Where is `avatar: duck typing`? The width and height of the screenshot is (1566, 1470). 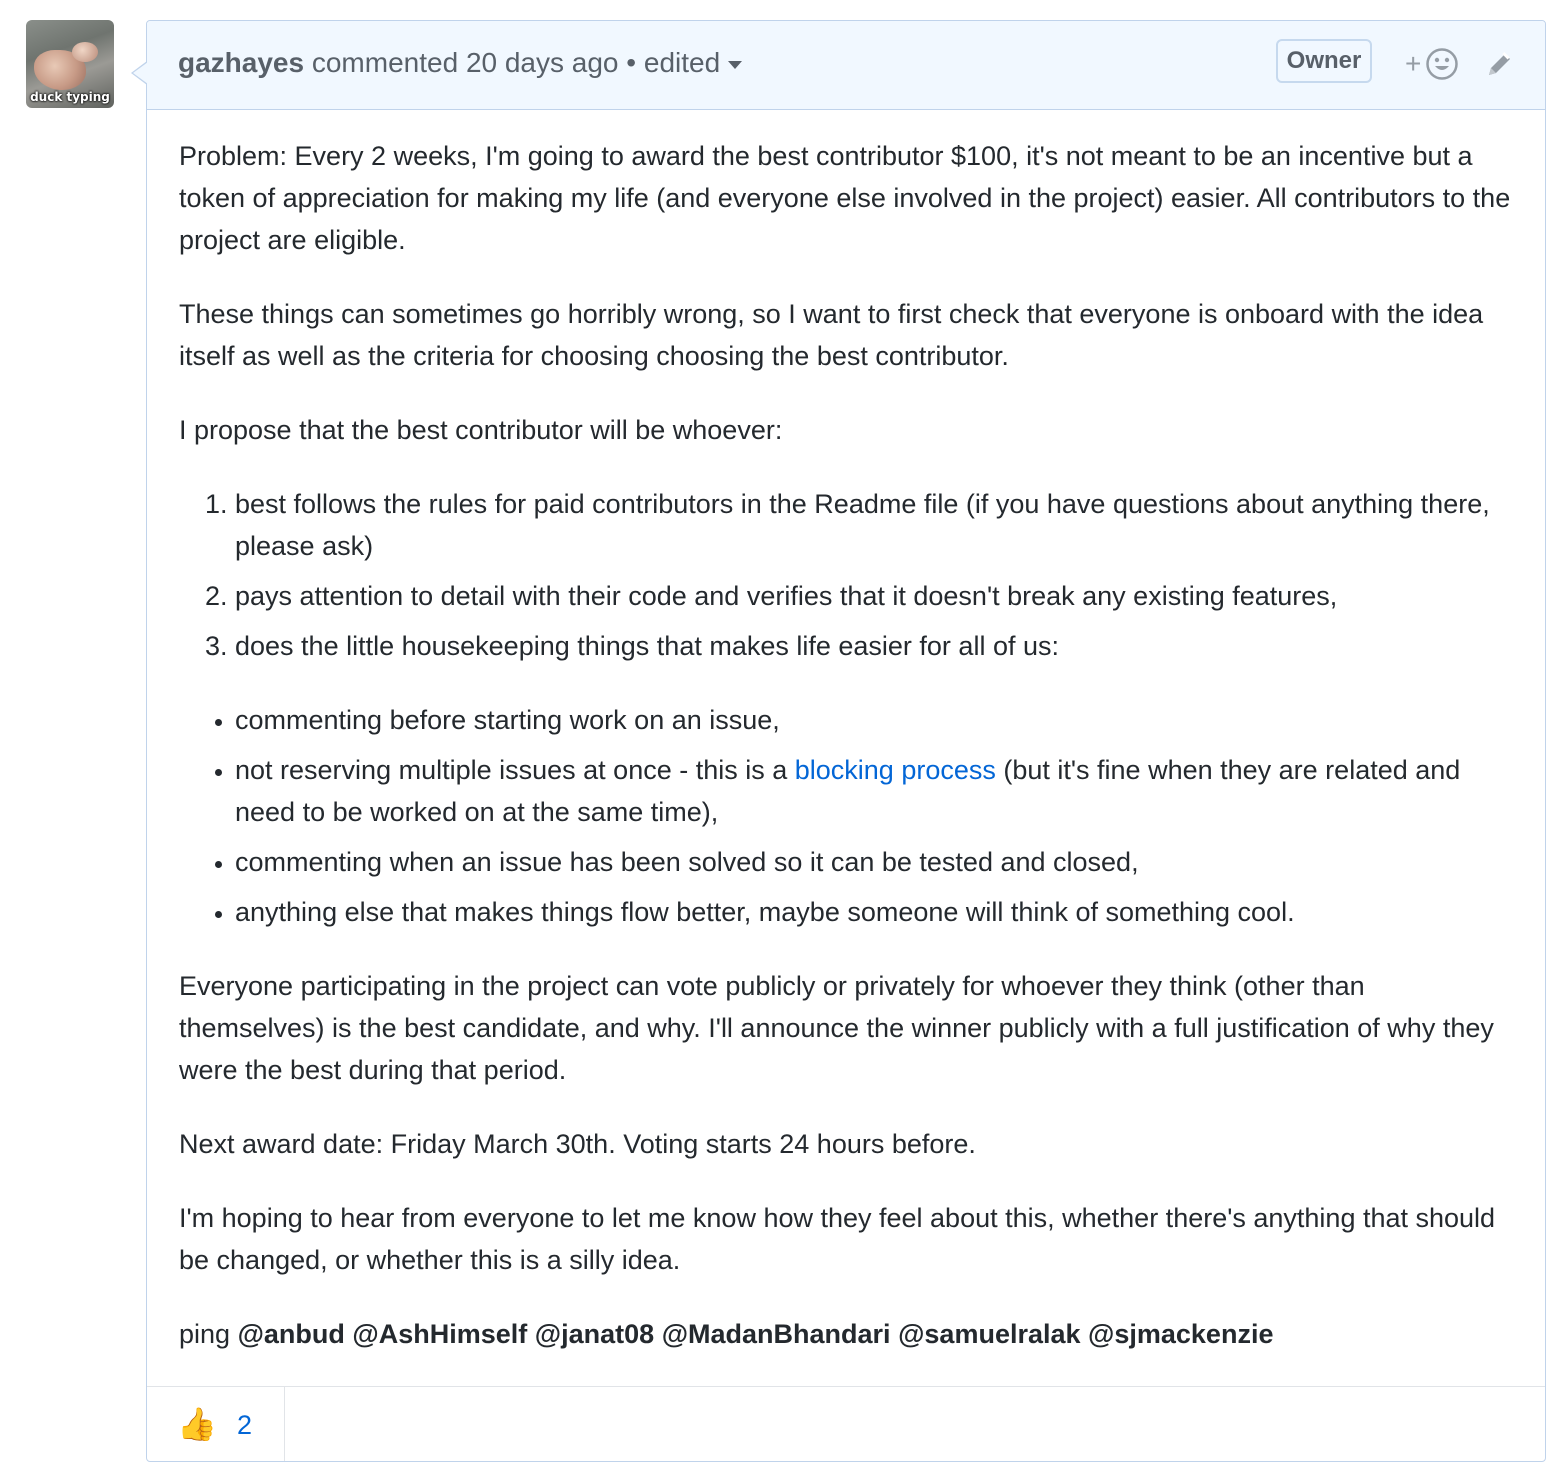
avatar: duck typing is located at coordinates (70, 64).